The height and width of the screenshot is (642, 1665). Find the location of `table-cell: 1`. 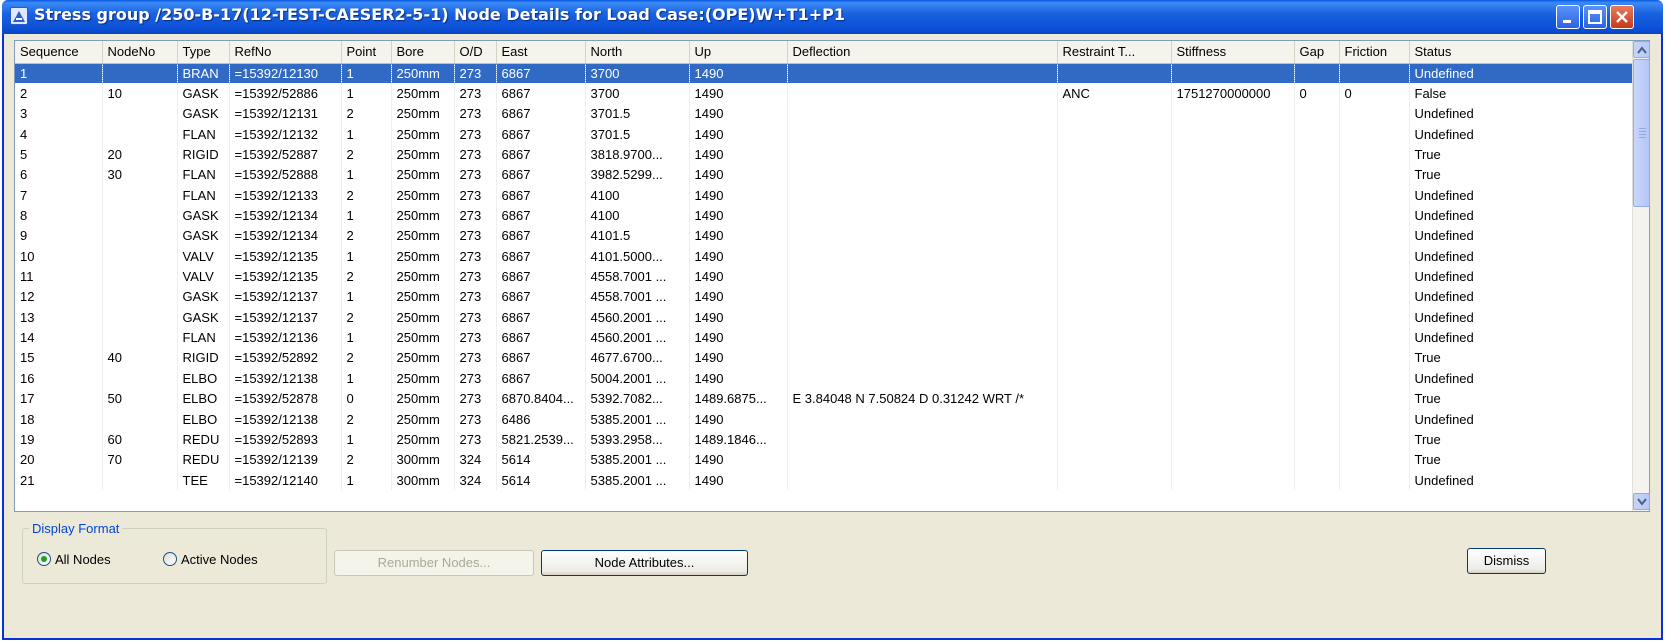

table-cell: 1 is located at coordinates (366, 134).